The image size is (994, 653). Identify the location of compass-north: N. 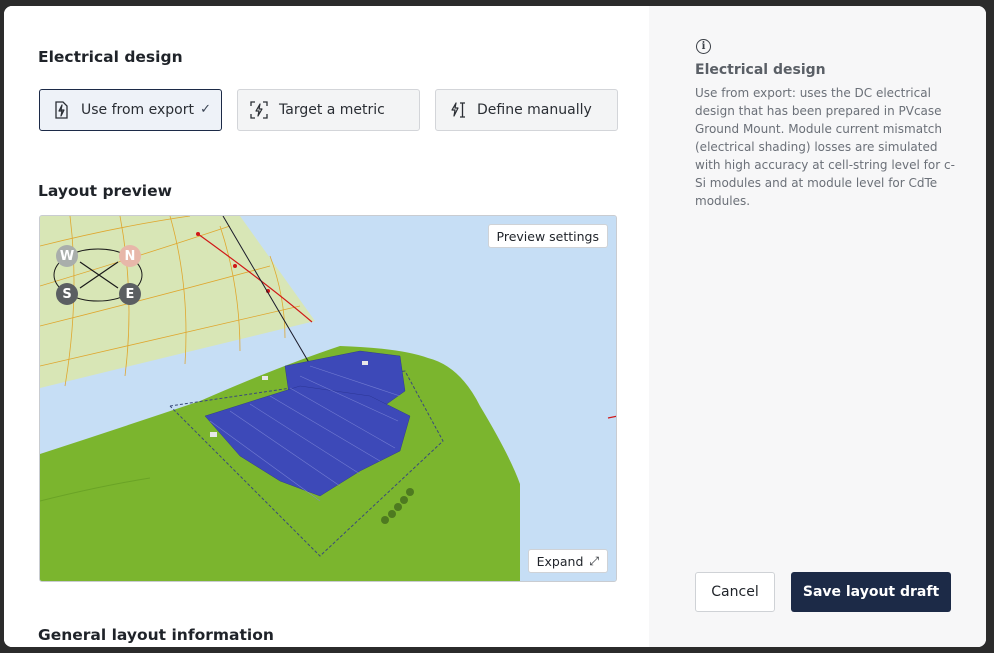
(130, 256).